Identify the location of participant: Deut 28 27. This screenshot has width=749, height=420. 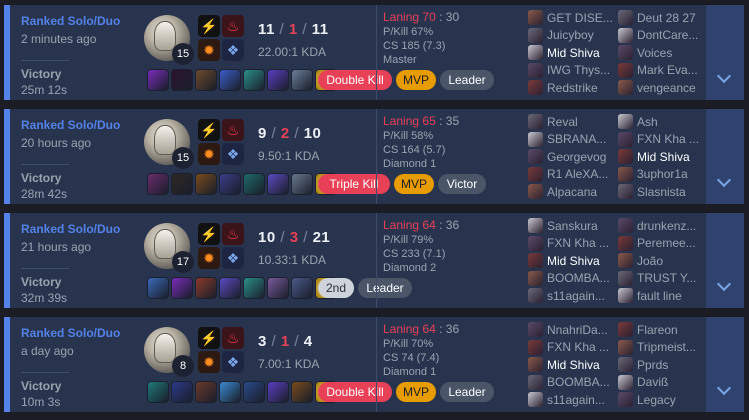
(662, 18).